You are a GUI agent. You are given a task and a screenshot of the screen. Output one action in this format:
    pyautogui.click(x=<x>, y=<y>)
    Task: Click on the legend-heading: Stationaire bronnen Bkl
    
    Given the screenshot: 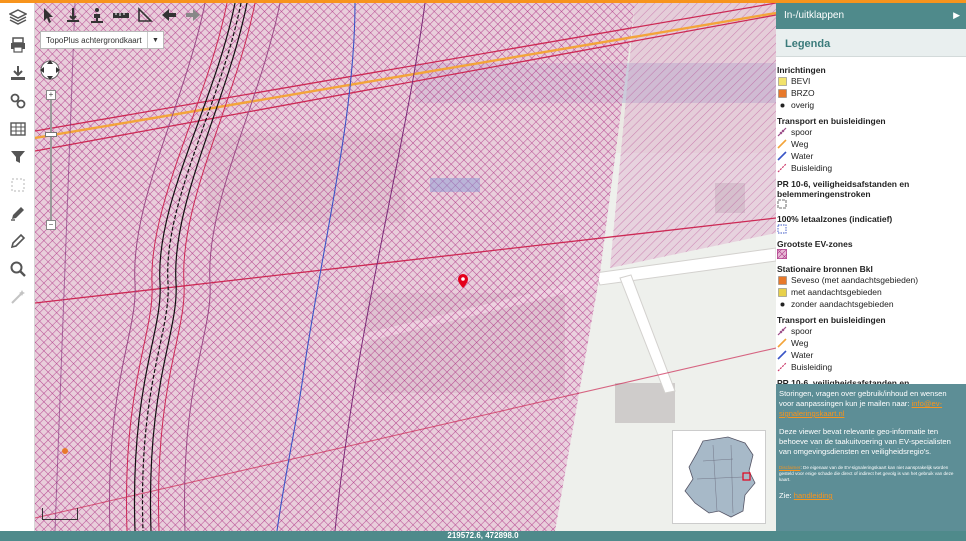 What is the action you would take?
    pyautogui.click(x=825, y=269)
    